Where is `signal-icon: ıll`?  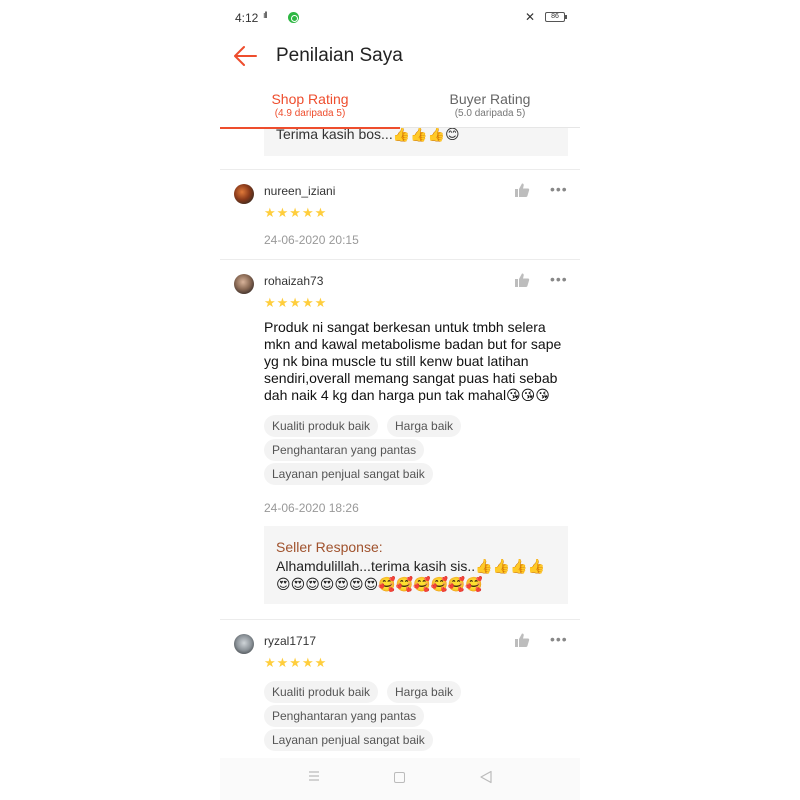
signal-icon: ıll is located at coordinates (265, 15).